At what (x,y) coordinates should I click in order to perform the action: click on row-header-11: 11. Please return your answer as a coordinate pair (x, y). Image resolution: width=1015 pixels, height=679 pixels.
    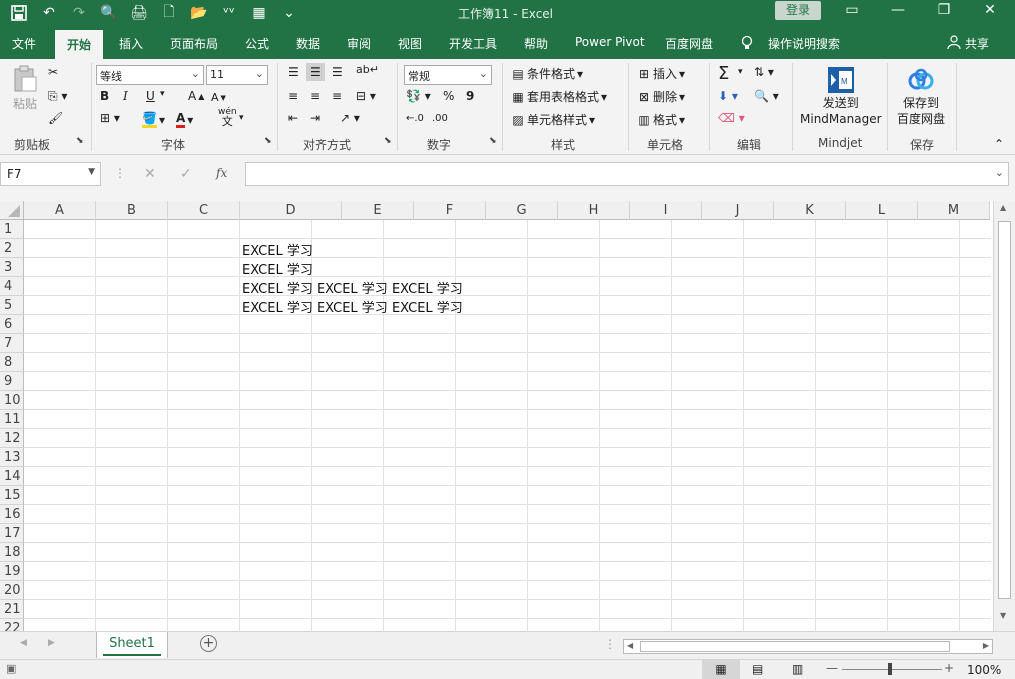
    Looking at the image, I should click on (12, 419).